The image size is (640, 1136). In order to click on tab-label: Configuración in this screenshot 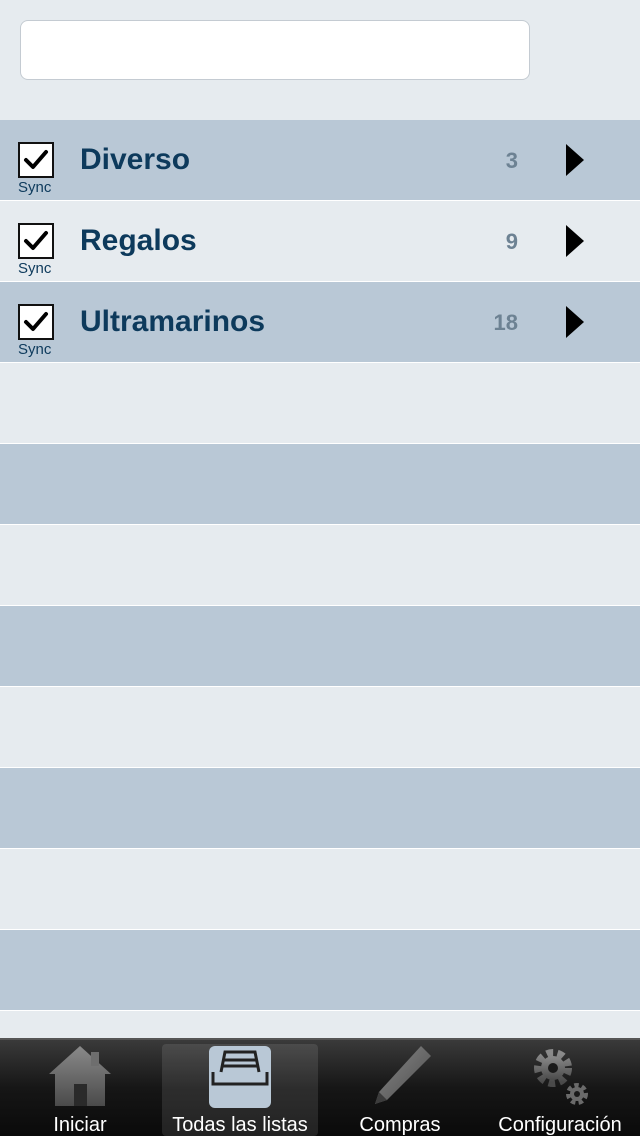, I will do `click(560, 1125)`.